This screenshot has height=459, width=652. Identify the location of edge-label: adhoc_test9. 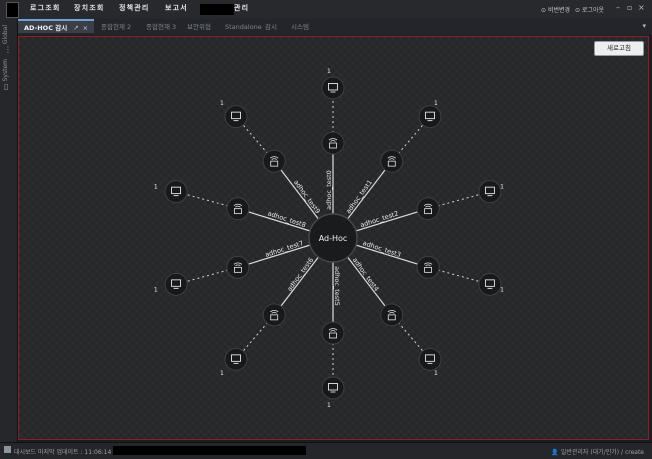
(307, 196).